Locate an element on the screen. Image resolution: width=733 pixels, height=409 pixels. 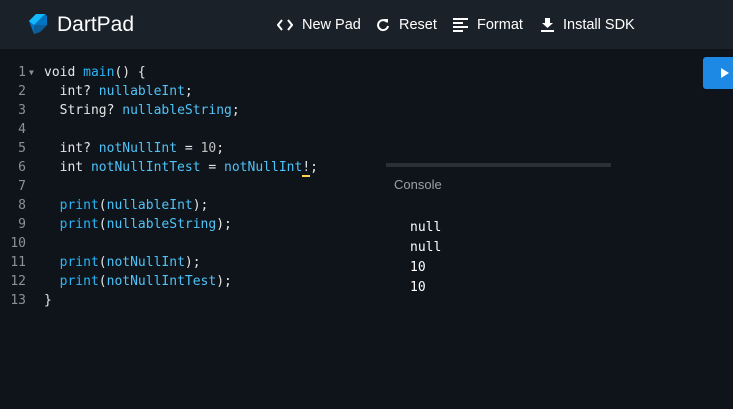
line-number: 8 is located at coordinates (22, 205).